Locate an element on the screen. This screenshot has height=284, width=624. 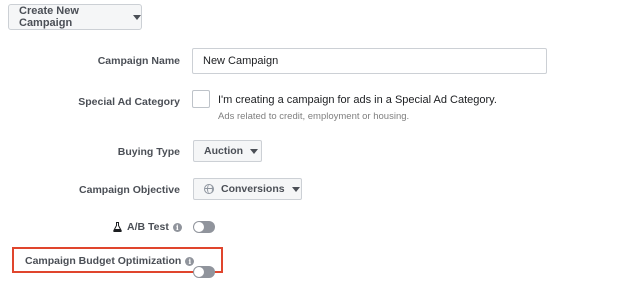
create-new-campaign-label: Create New Campaign is located at coordinates (49, 17).